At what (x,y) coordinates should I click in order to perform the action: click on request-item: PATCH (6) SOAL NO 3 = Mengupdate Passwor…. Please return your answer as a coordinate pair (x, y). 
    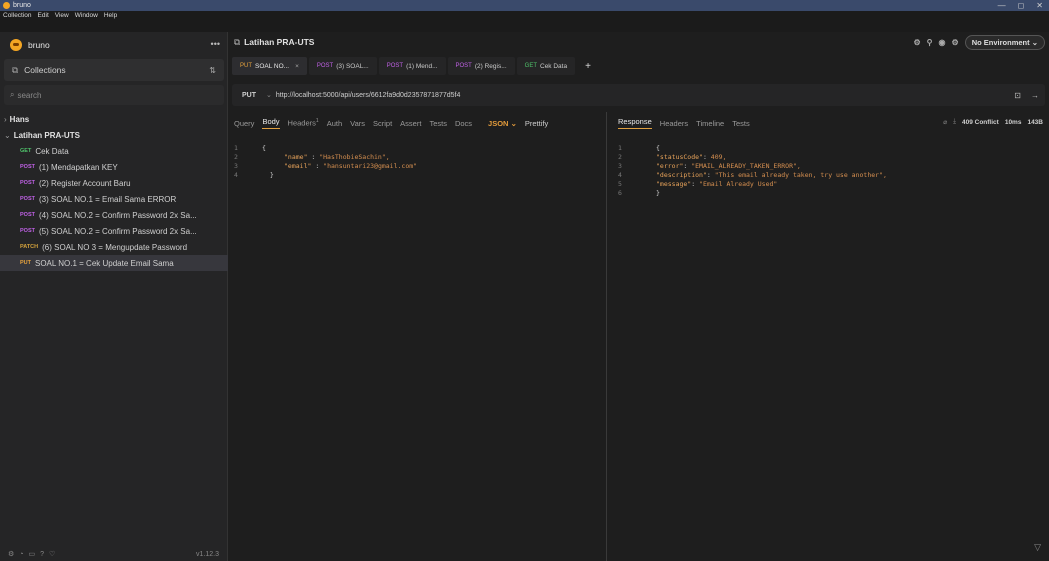
    Looking at the image, I should click on (114, 247).